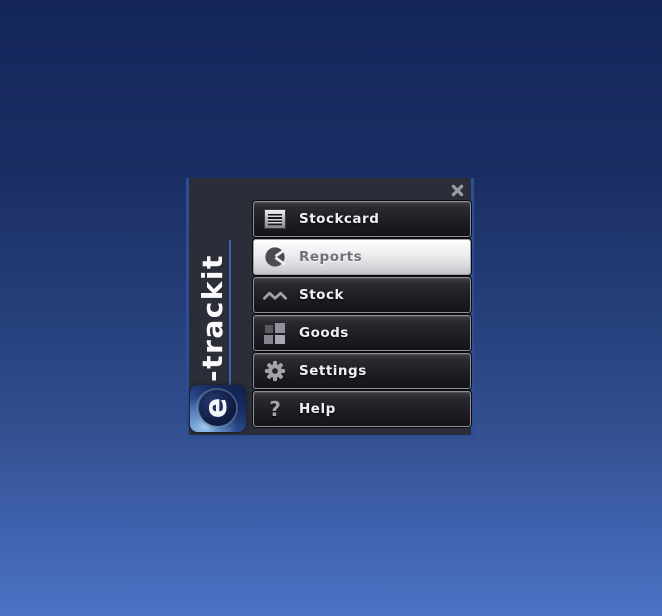 This screenshot has height=616, width=662. Describe the element at coordinates (339, 219) in the screenshot. I see `menu-item-label: Stockcard` at that location.